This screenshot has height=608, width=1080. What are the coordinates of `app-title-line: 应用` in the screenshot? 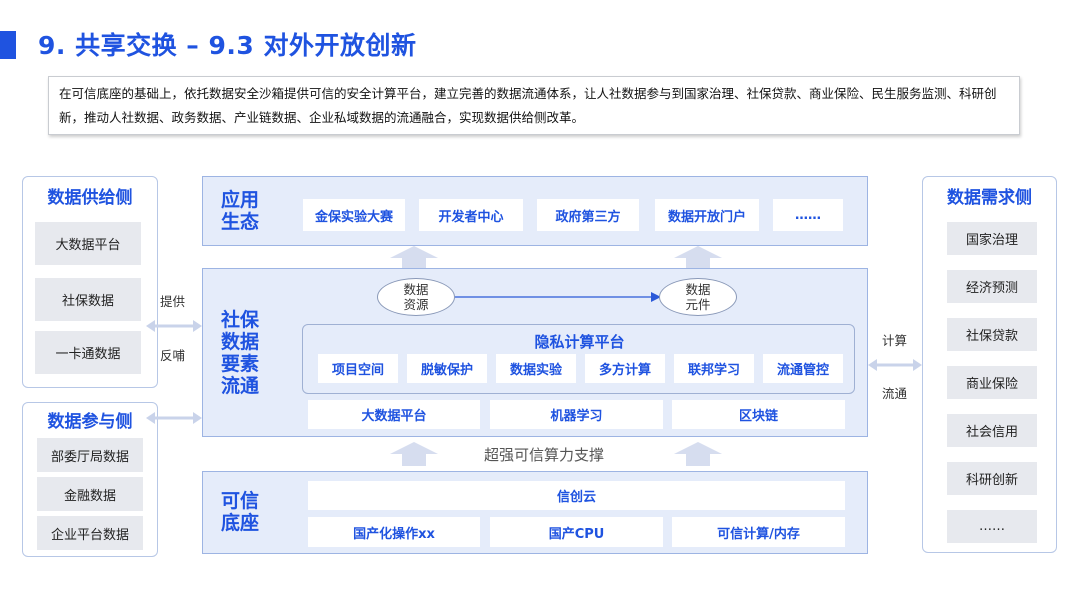 It's located at (240, 200).